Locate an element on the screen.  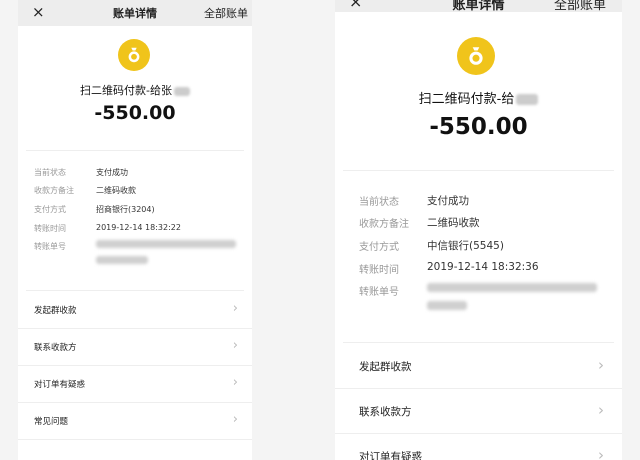
payee-text: 扫二维码付款-给张 is located at coordinates (126, 90).